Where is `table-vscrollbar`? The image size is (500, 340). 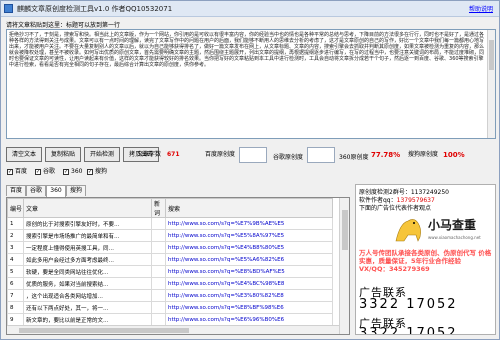 table-vscrollbar is located at coordinates (344, 266).